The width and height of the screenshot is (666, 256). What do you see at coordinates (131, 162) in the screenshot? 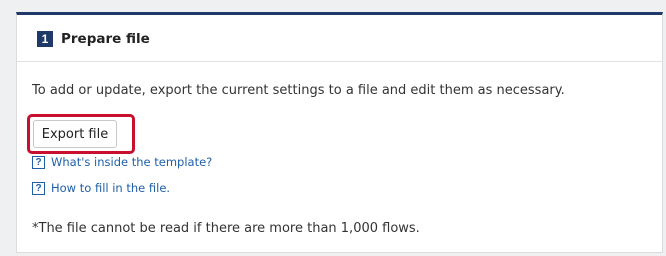
I see `template-contents-link-label: What's inside the template?` at bounding box center [131, 162].